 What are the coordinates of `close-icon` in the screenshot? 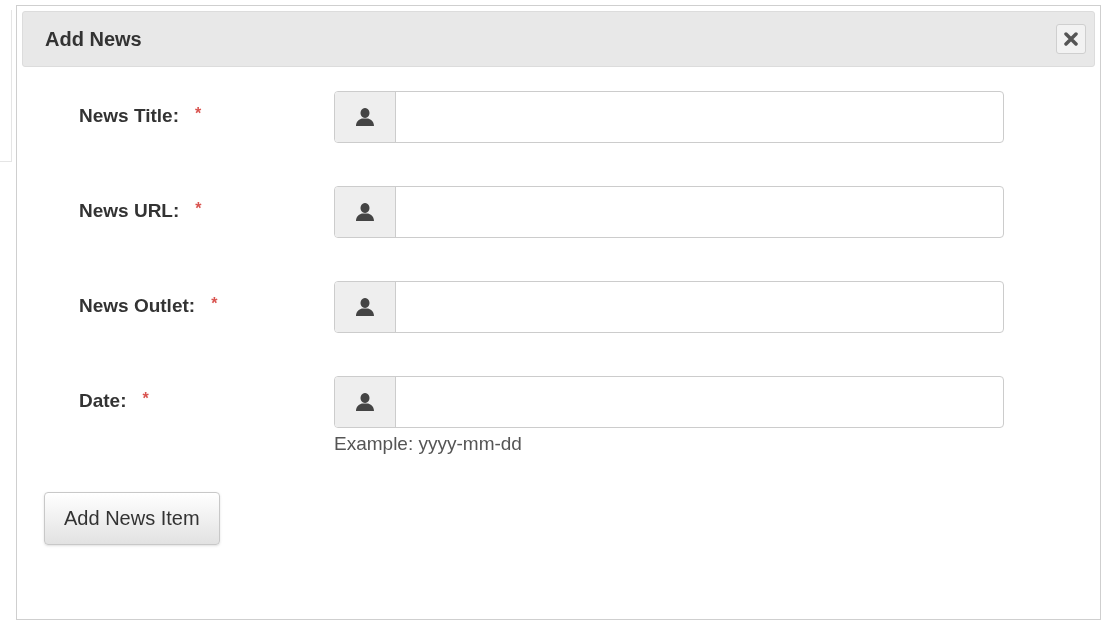 It's located at (1071, 39).